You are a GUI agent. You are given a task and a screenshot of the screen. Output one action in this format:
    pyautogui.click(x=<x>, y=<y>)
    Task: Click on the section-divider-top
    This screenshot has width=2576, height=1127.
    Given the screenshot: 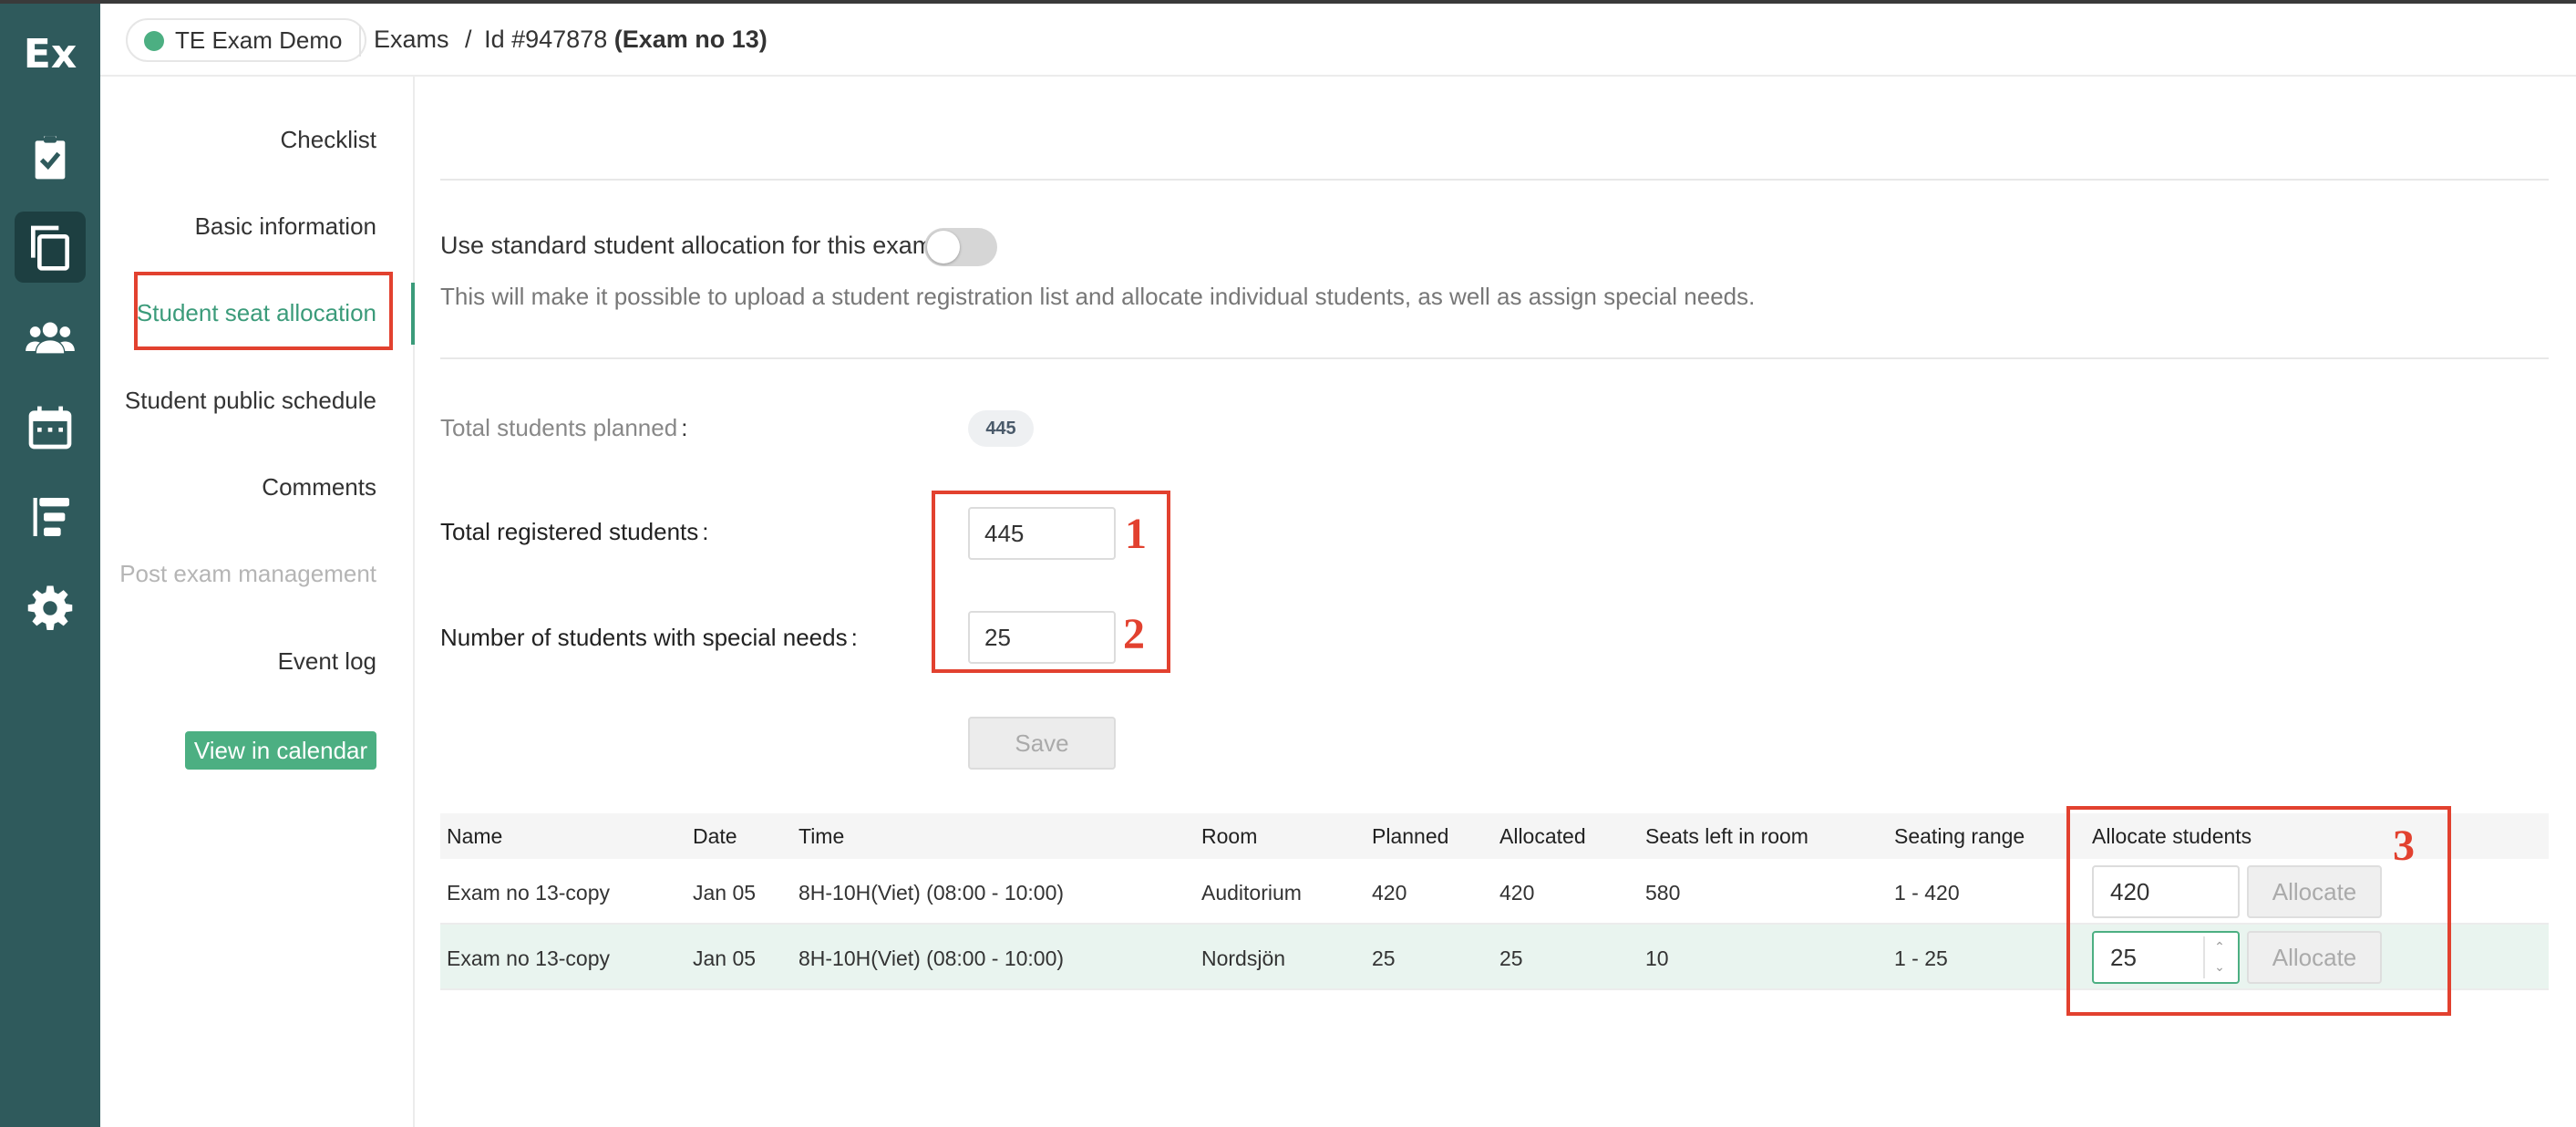 What is the action you would take?
    pyautogui.click(x=1494, y=180)
    